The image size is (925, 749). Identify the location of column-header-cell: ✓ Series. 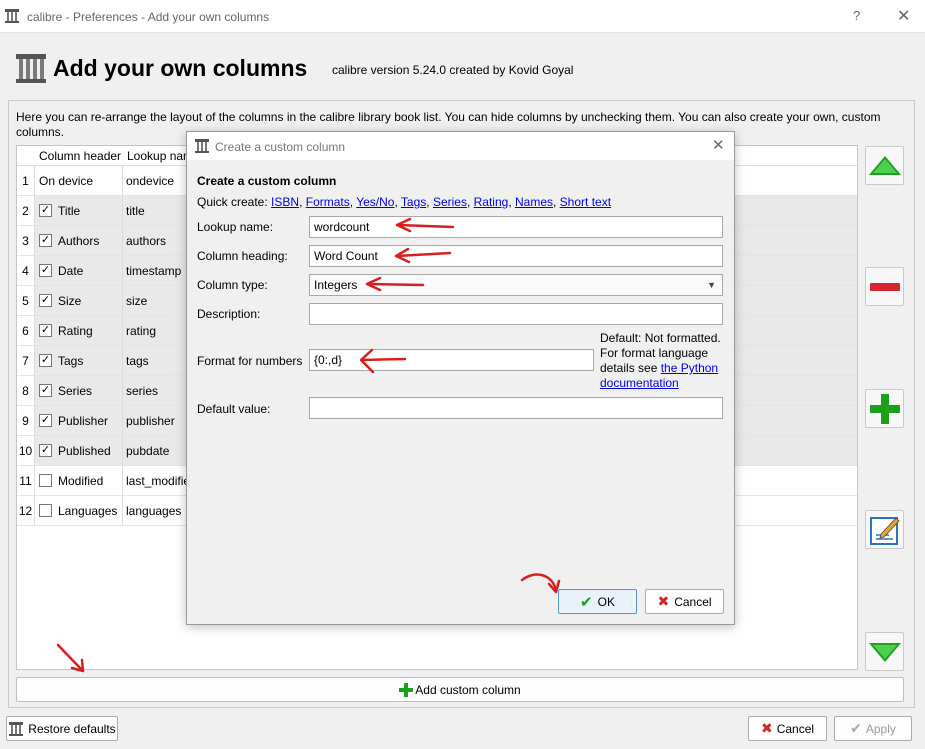
(79, 391).